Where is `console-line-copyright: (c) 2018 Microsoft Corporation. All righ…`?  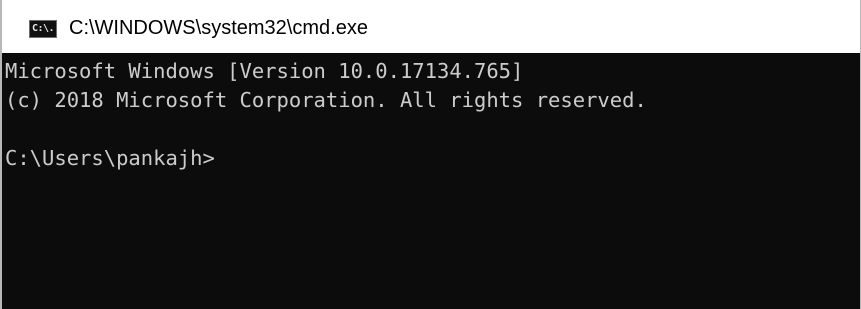
console-line-copyright: (c) 2018 Microsoft Corporation. All righ… is located at coordinates (326, 100).